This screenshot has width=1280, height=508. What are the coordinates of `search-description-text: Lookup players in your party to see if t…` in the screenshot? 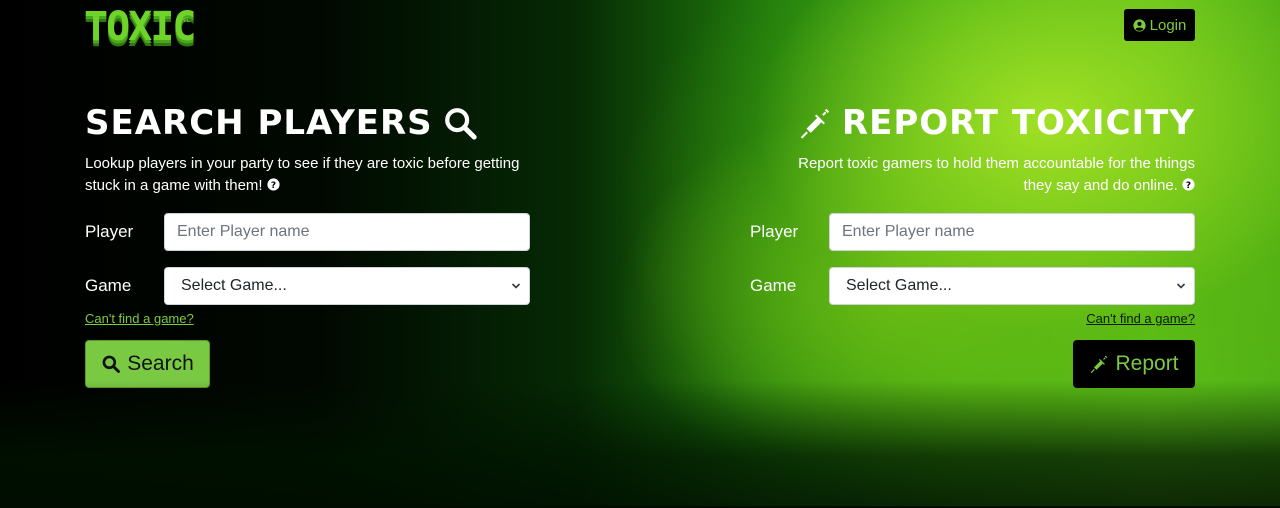 It's located at (302, 174).